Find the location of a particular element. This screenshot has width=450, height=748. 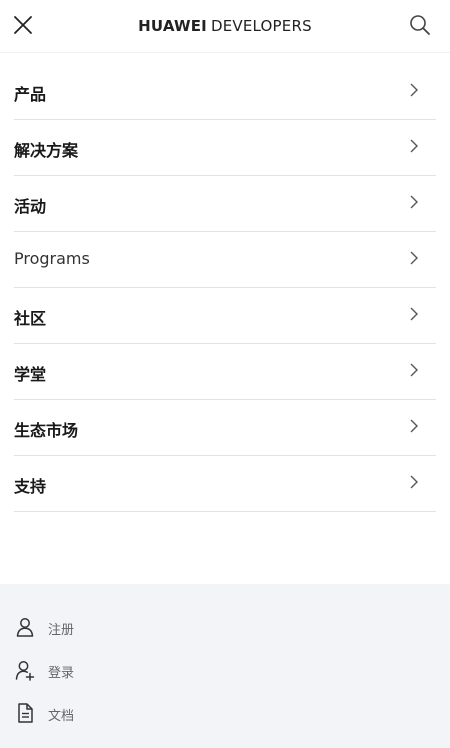

logo-suffix-text: DEVELOPERS is located at coordinates (261, 26).